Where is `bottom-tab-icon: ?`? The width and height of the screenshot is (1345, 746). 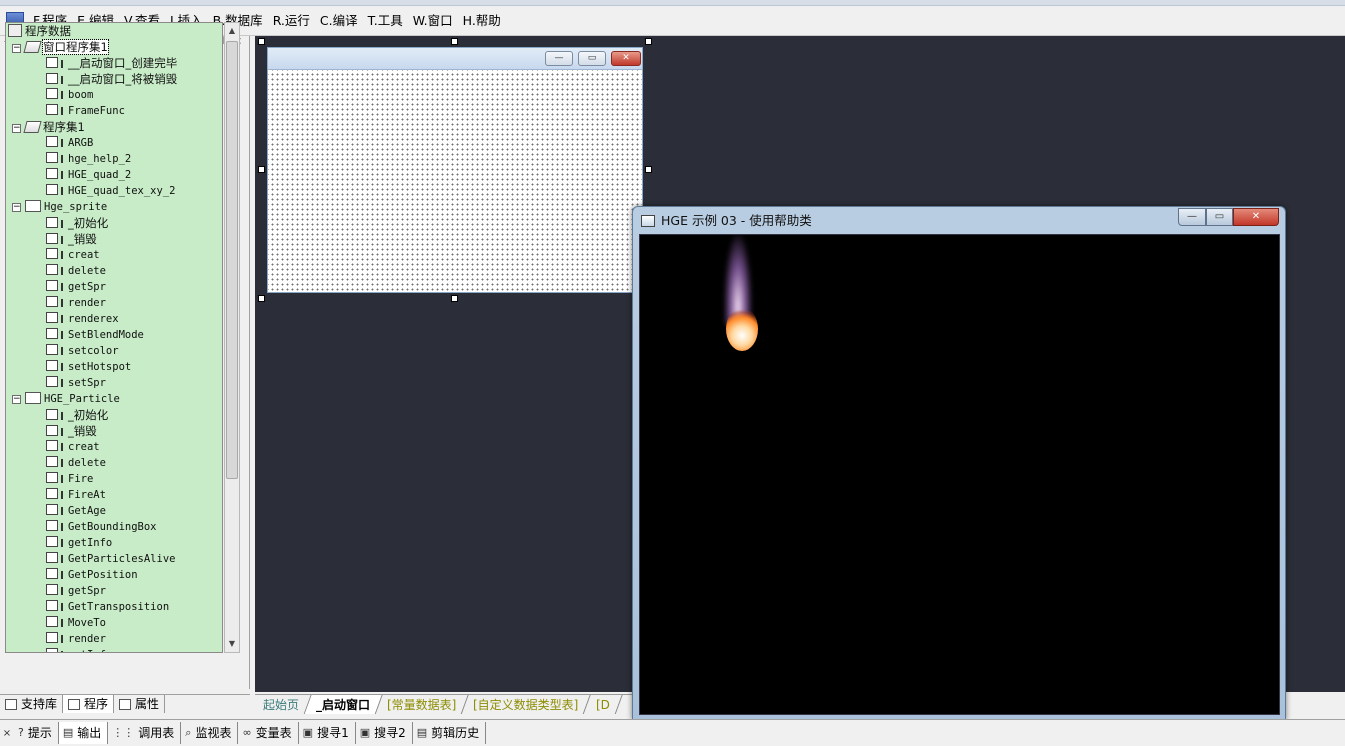
bottom-tab-icon: ? is located at coordinates (21, 732).